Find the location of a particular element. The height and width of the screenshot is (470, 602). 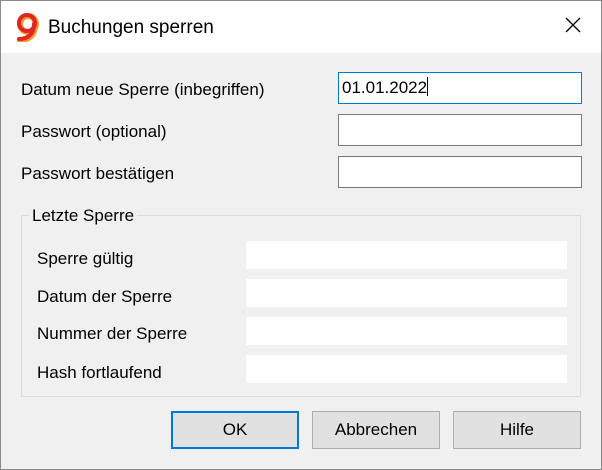

close-button is located at coordinates (573, 27).